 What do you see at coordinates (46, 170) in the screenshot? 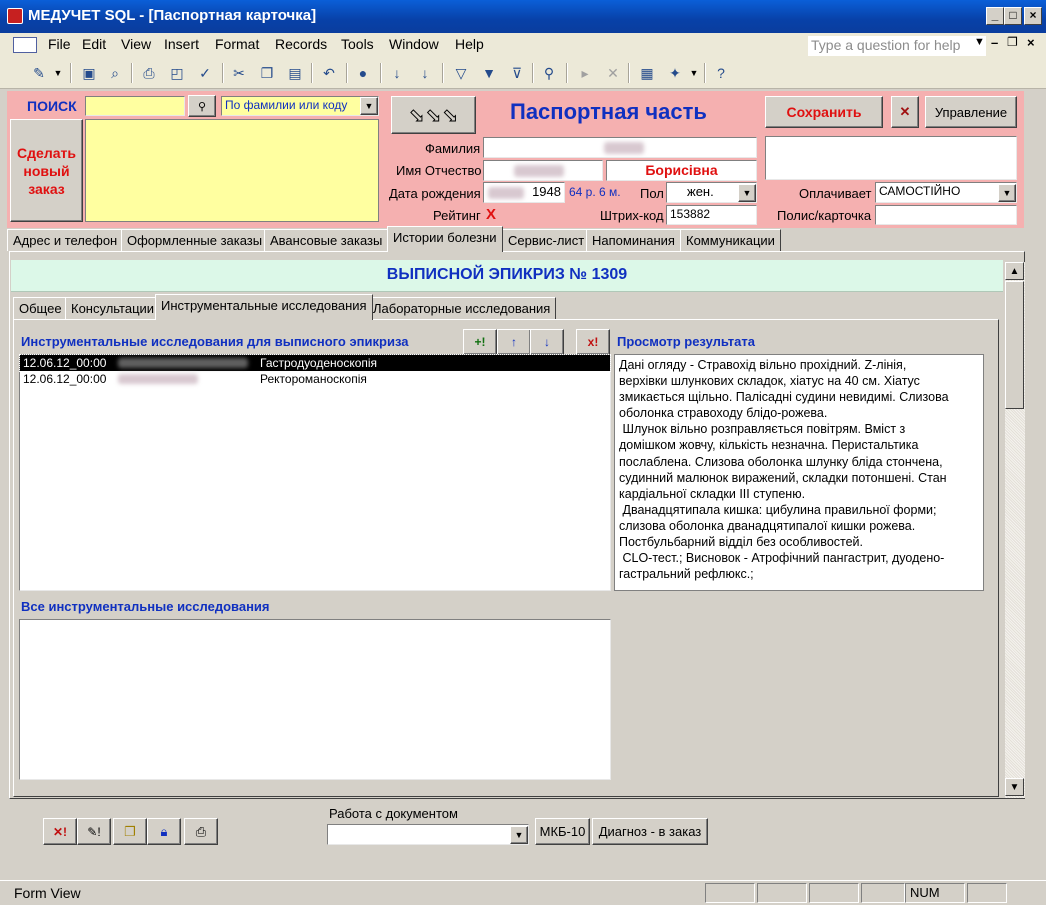
I see `new-order-button: Сделать новый заказ` at bounding box center [46, 170].